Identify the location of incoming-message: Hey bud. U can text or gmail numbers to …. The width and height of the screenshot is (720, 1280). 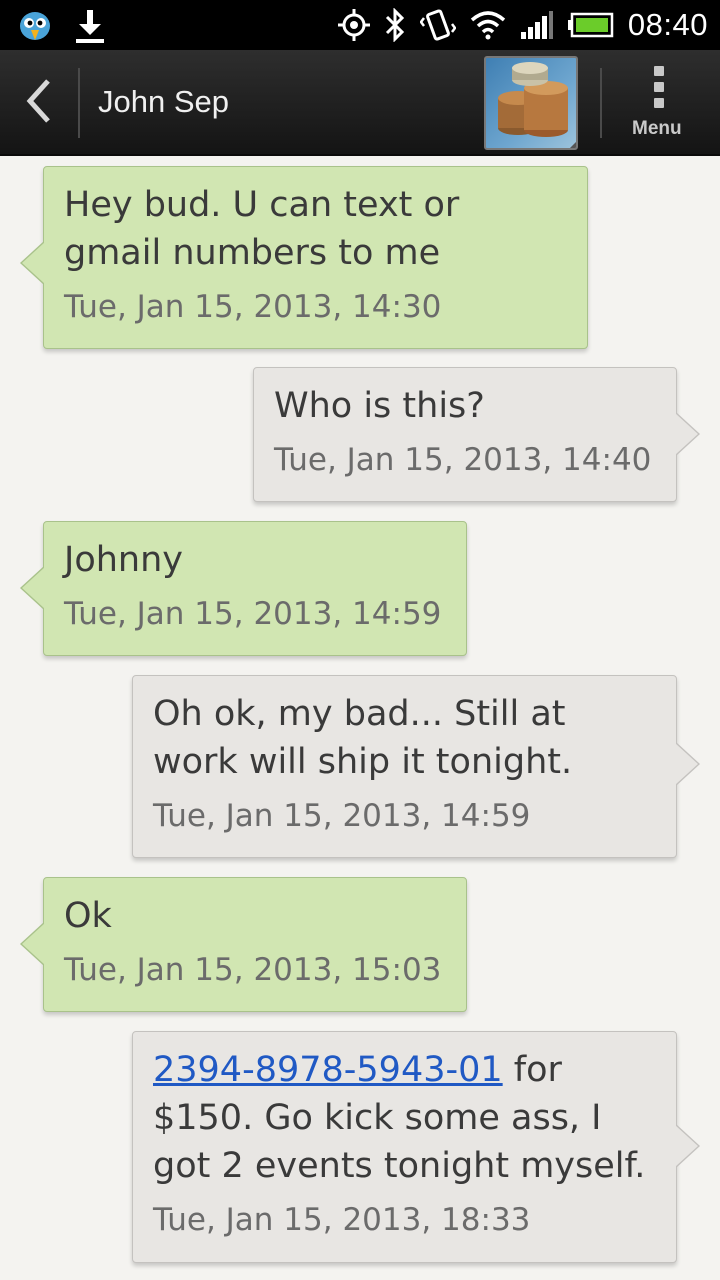
(304, 257).